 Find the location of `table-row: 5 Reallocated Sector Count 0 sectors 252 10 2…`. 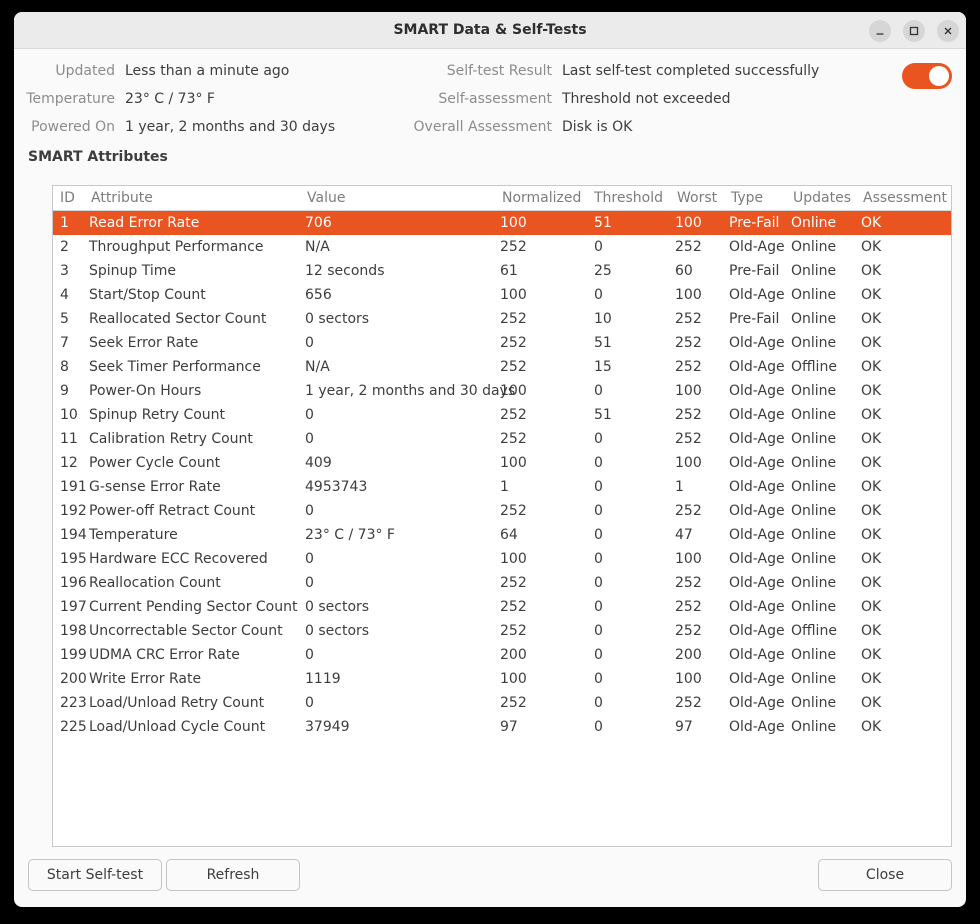

table-row: 5 Reallocated Sector Count 0 sectors 252 10 2… is located at coordinates (502, 319).